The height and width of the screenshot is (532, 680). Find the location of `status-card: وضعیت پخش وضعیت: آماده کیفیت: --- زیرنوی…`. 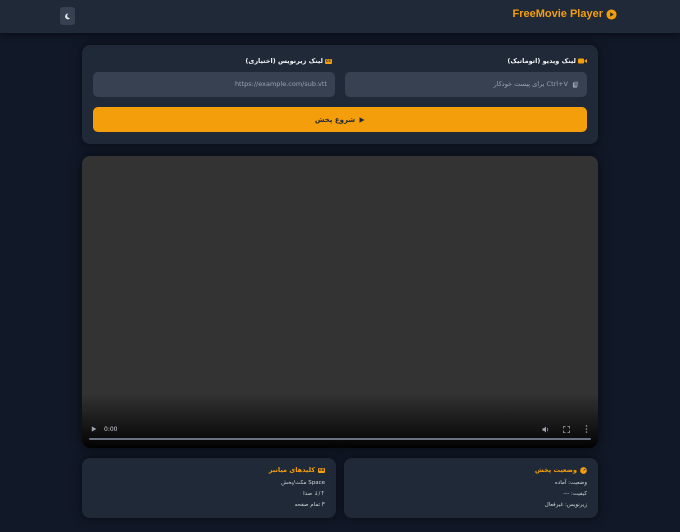

status-card: وضعیت پخش وضعیت: آماده کیفیت: --- زیرنوی… is located at coordinates (471, 488).